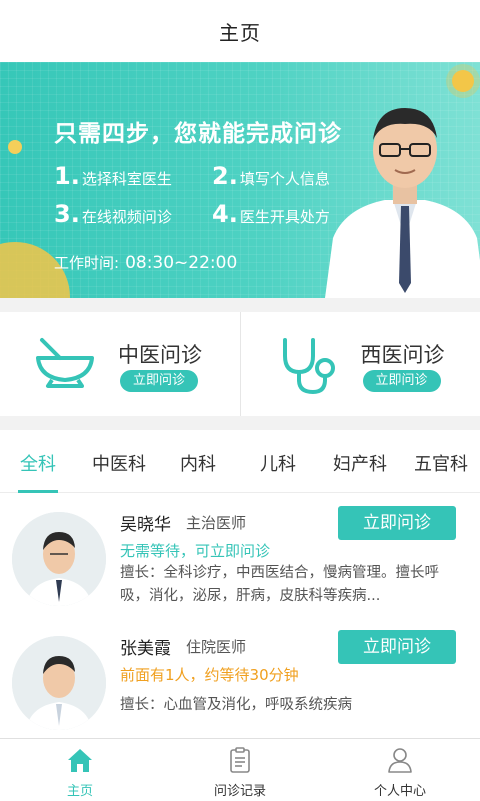 The height and width of the screenshot is (801, 480). Describe the element at coordinates (195, 550) in the screenshot. I see `doctor-status: 无需等待，可立即问诊` at that location.